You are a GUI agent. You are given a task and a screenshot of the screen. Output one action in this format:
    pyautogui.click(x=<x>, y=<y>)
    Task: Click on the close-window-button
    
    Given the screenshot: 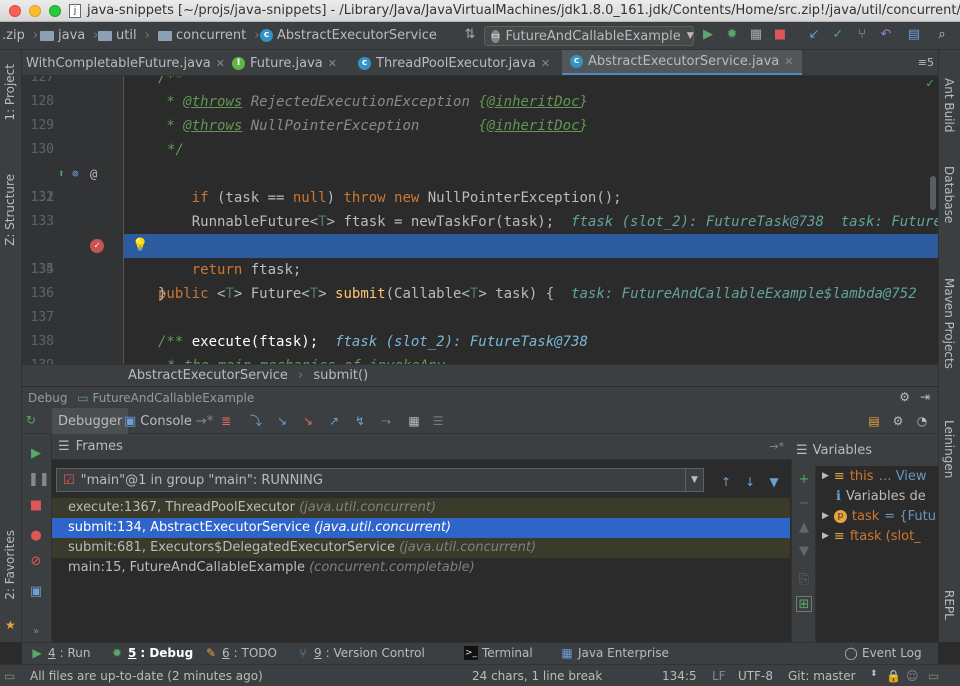 What is the action you would take?
    pyautogui.click(x=15, y=11)
    